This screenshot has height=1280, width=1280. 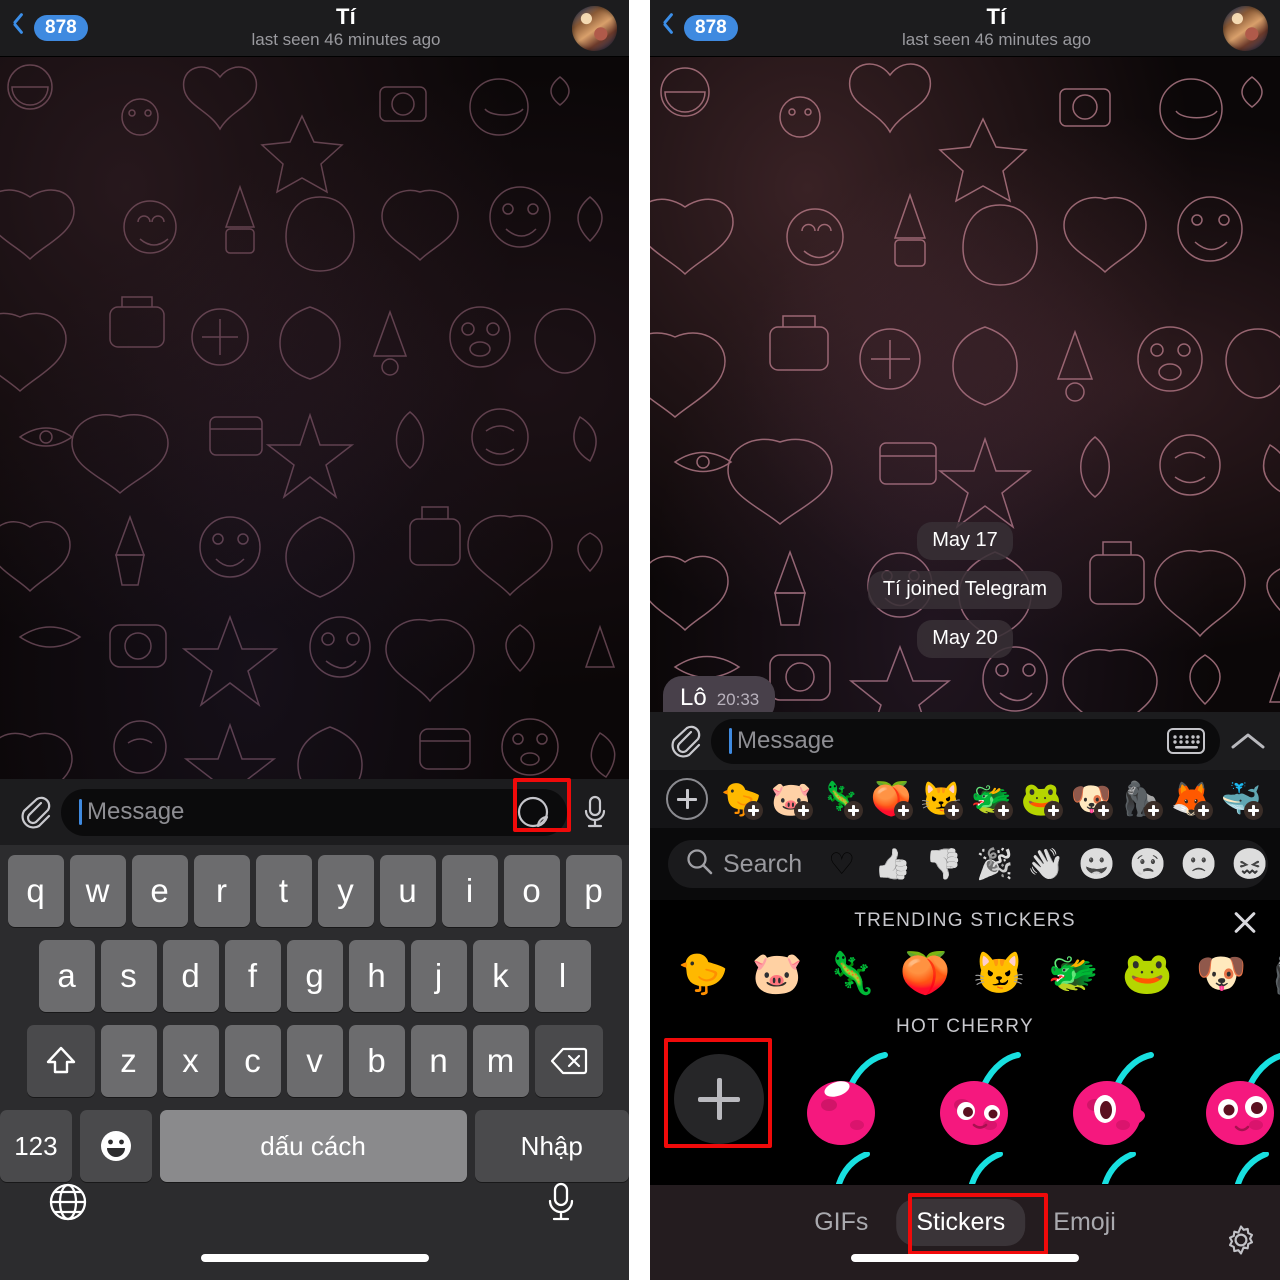 What do you see at coordinates (841, 799) in the screenshot?
I see `set-leaf: 🦎` at bounding box center [841, 799].